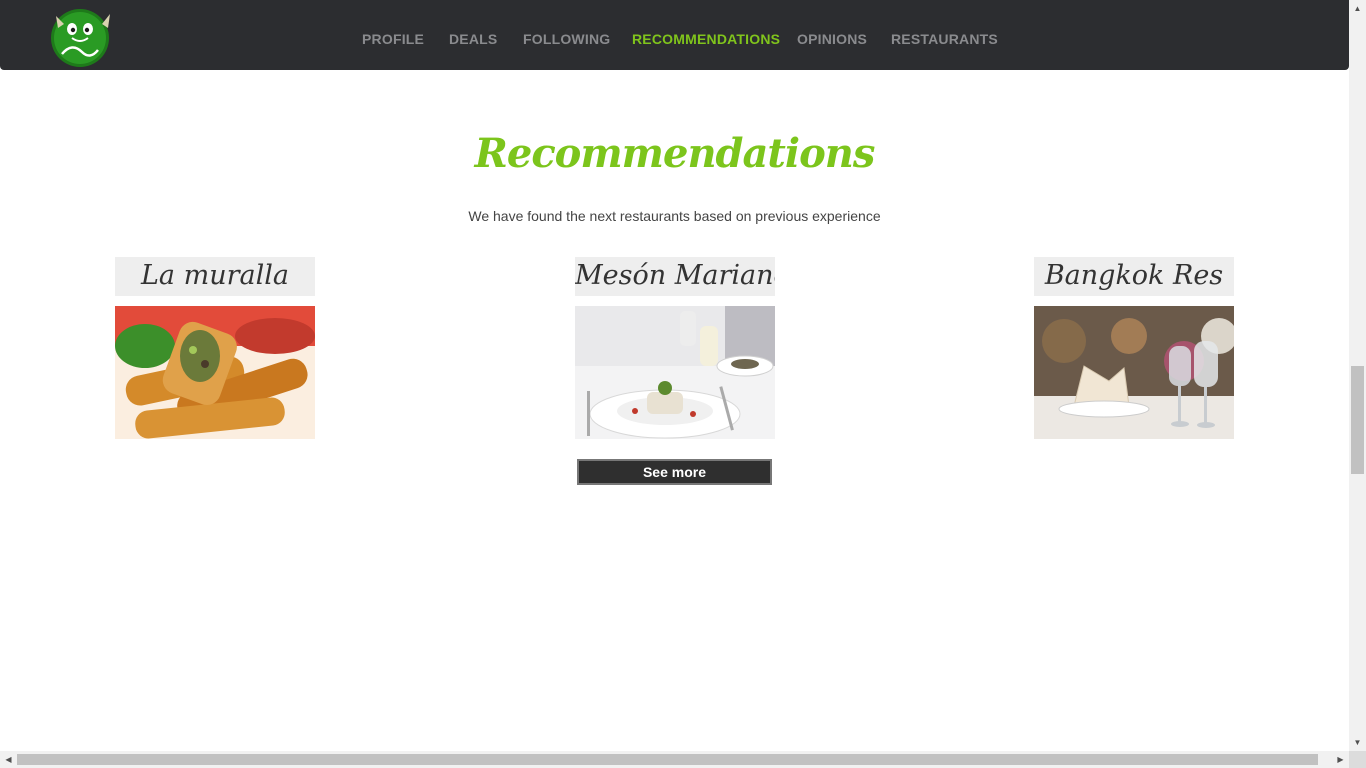 This screenshot has height=768, width=1366. What do you see at coordinates (566, 39) in the screenshot?
I see `nav-following: FOLLOWING` at bounding box center [566, 39].